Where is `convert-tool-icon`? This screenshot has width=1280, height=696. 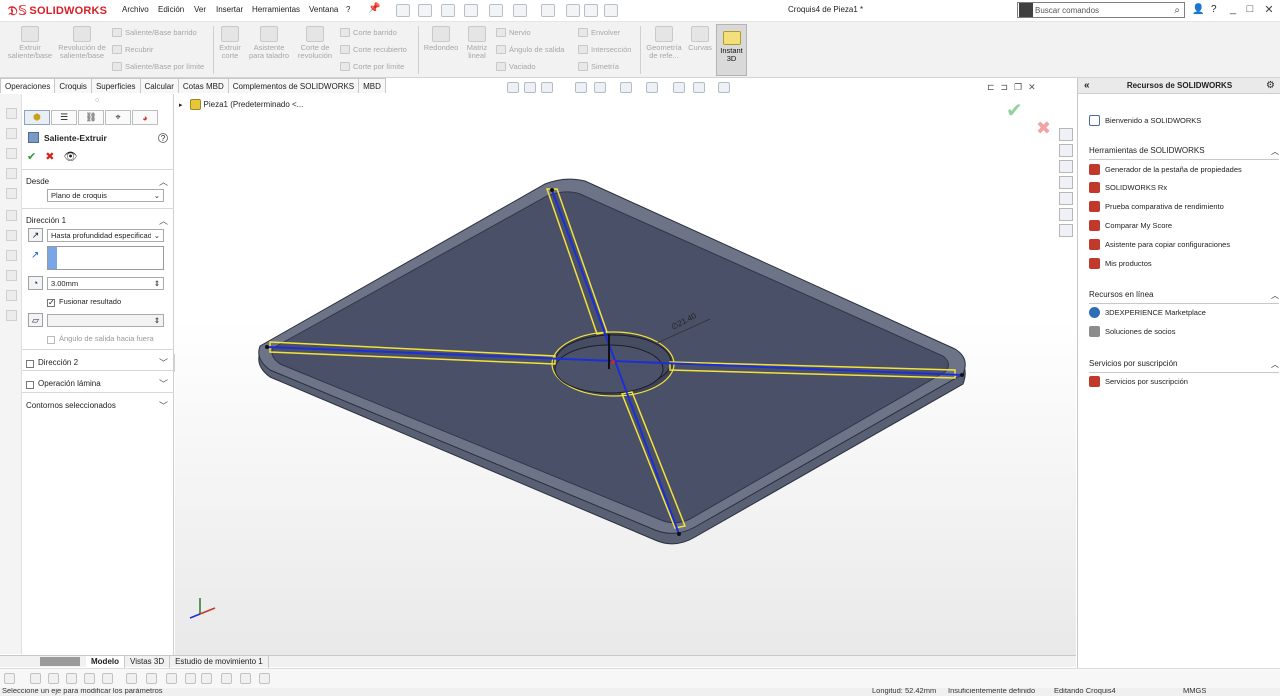 convert-tool-icon is located at coordinates (11, 235).